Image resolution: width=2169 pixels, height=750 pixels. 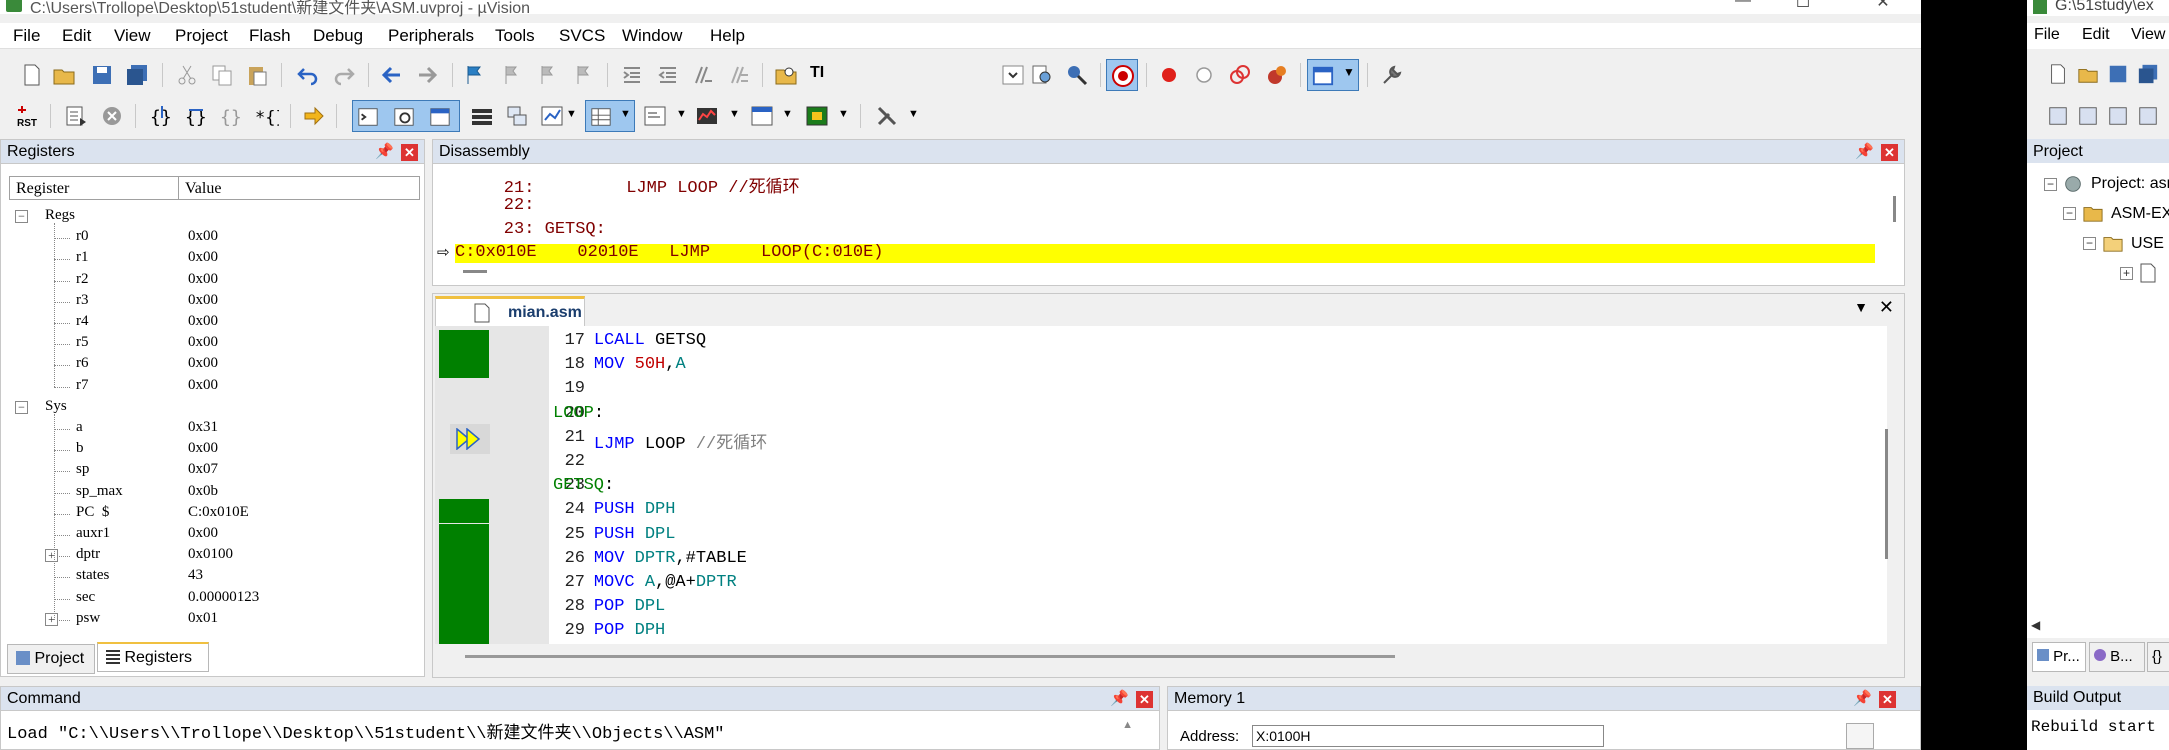 What do you see at coordinates (392, 75) in the screenshot?
I see `navigate-back-icon` at bounding box center [392, 75].